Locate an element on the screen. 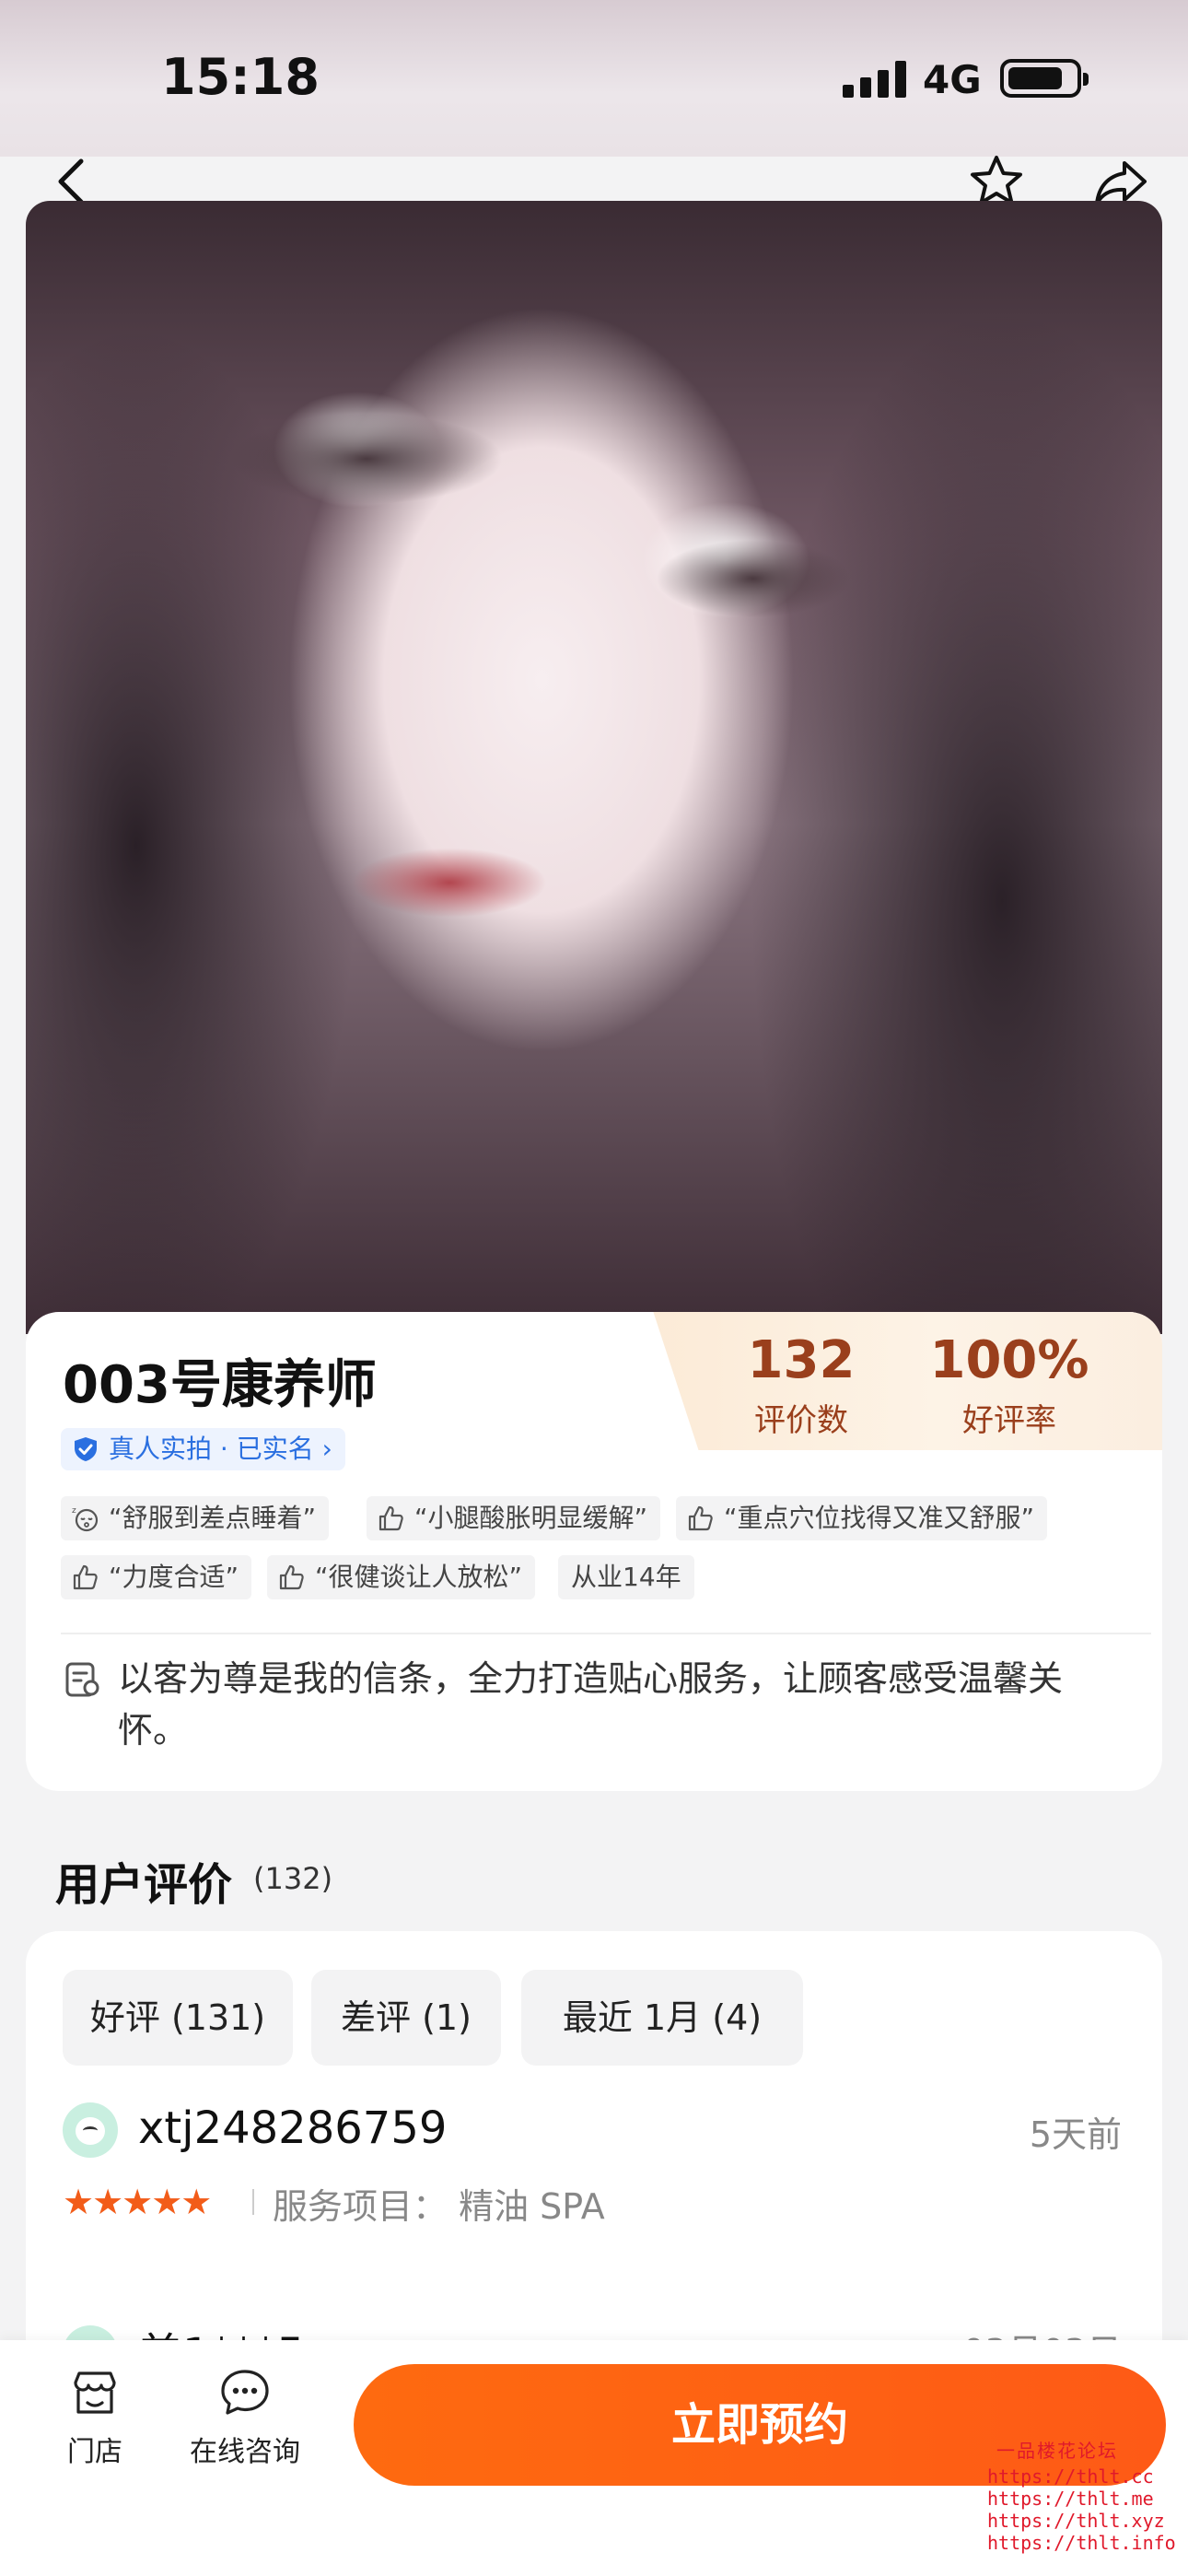 The height and width of the screenshot is (2576, 1188). chat-label: 在线咨询 is located at coordinates (245, 2452).